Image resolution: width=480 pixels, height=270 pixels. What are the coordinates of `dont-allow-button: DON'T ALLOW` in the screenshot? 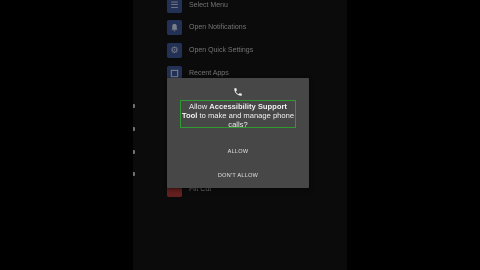 It's located at (238, 176).